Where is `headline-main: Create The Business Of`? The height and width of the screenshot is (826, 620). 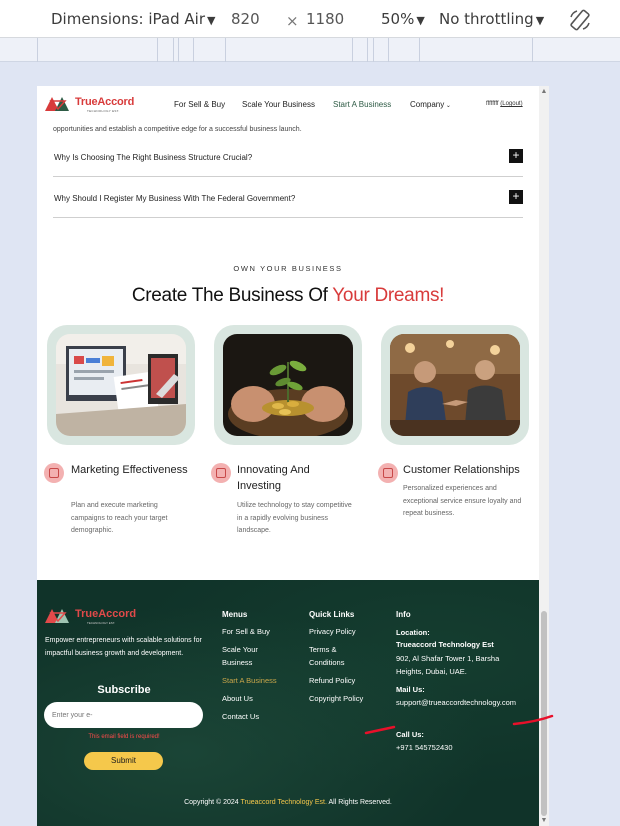
headline-main: Create The Business Of is located at coordinates (232, 295).